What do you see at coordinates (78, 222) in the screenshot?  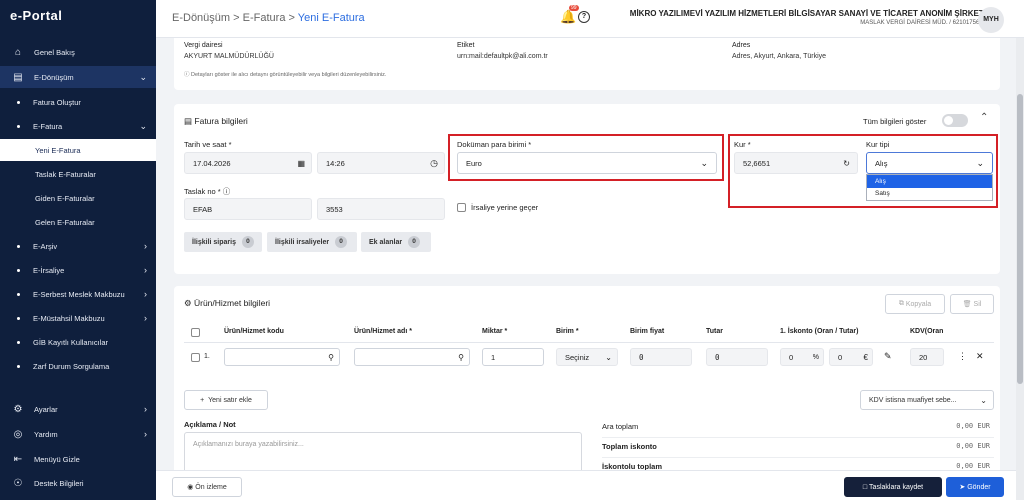 I see `sidebar-item-gelen-e-faturalar: Gelen E-Faturalar` at bounding box center [78, 222].